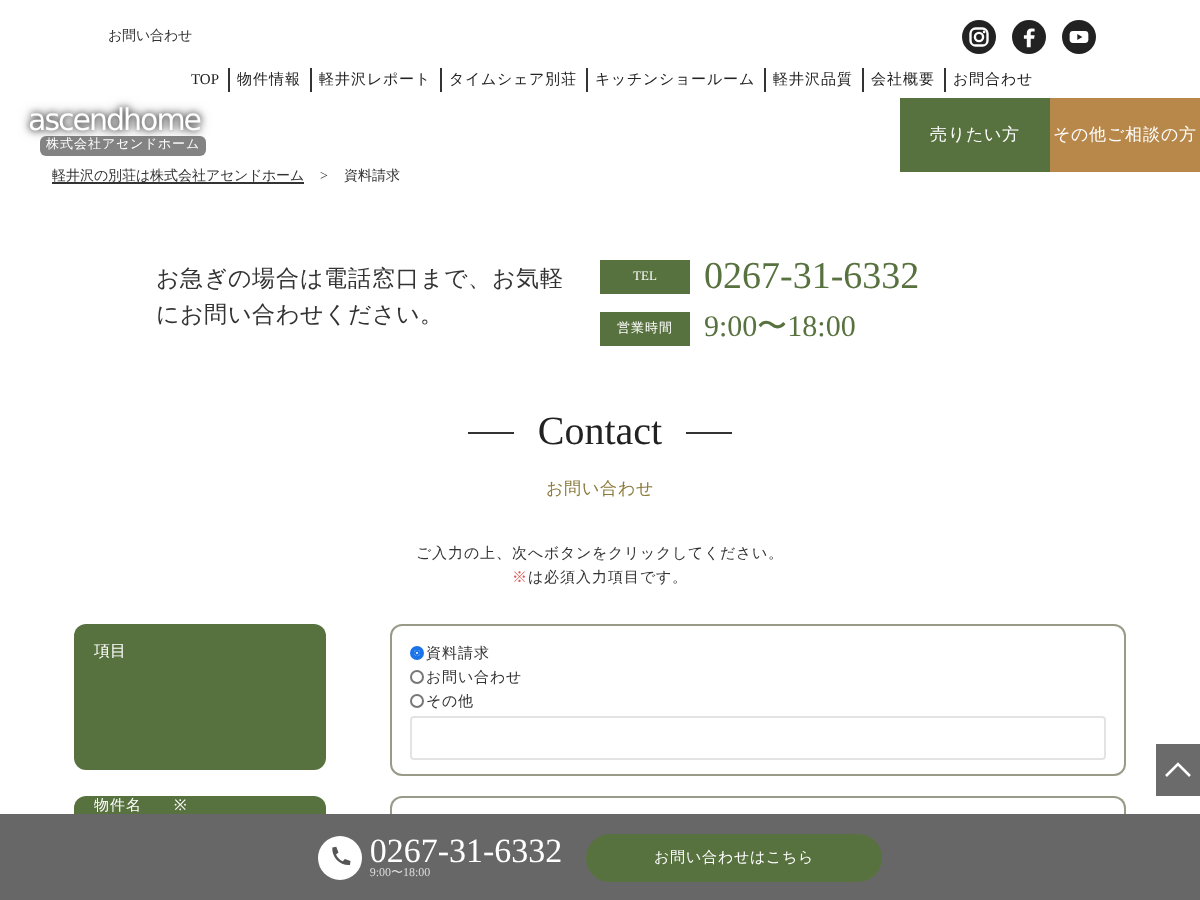 The height and width of the screenshot is (900, 1200). I want to click on logo: ascendhome, so click(114, 121).